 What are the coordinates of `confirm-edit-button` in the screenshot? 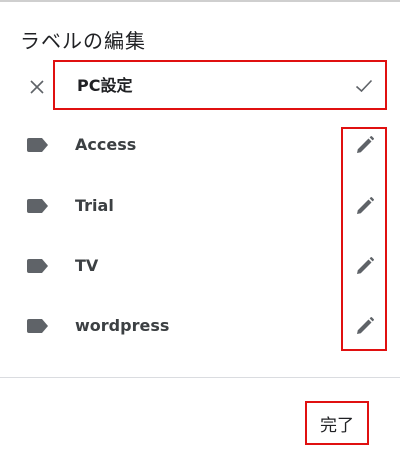 It's located at (364, 86).